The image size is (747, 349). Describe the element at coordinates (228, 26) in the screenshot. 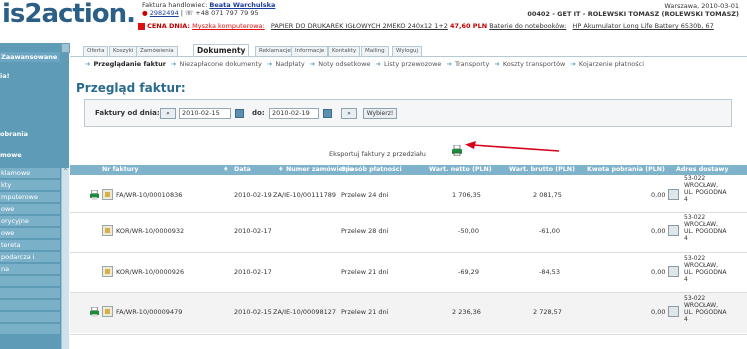

I see `promo-subject-link: Myszka komputerowa:` at that location.